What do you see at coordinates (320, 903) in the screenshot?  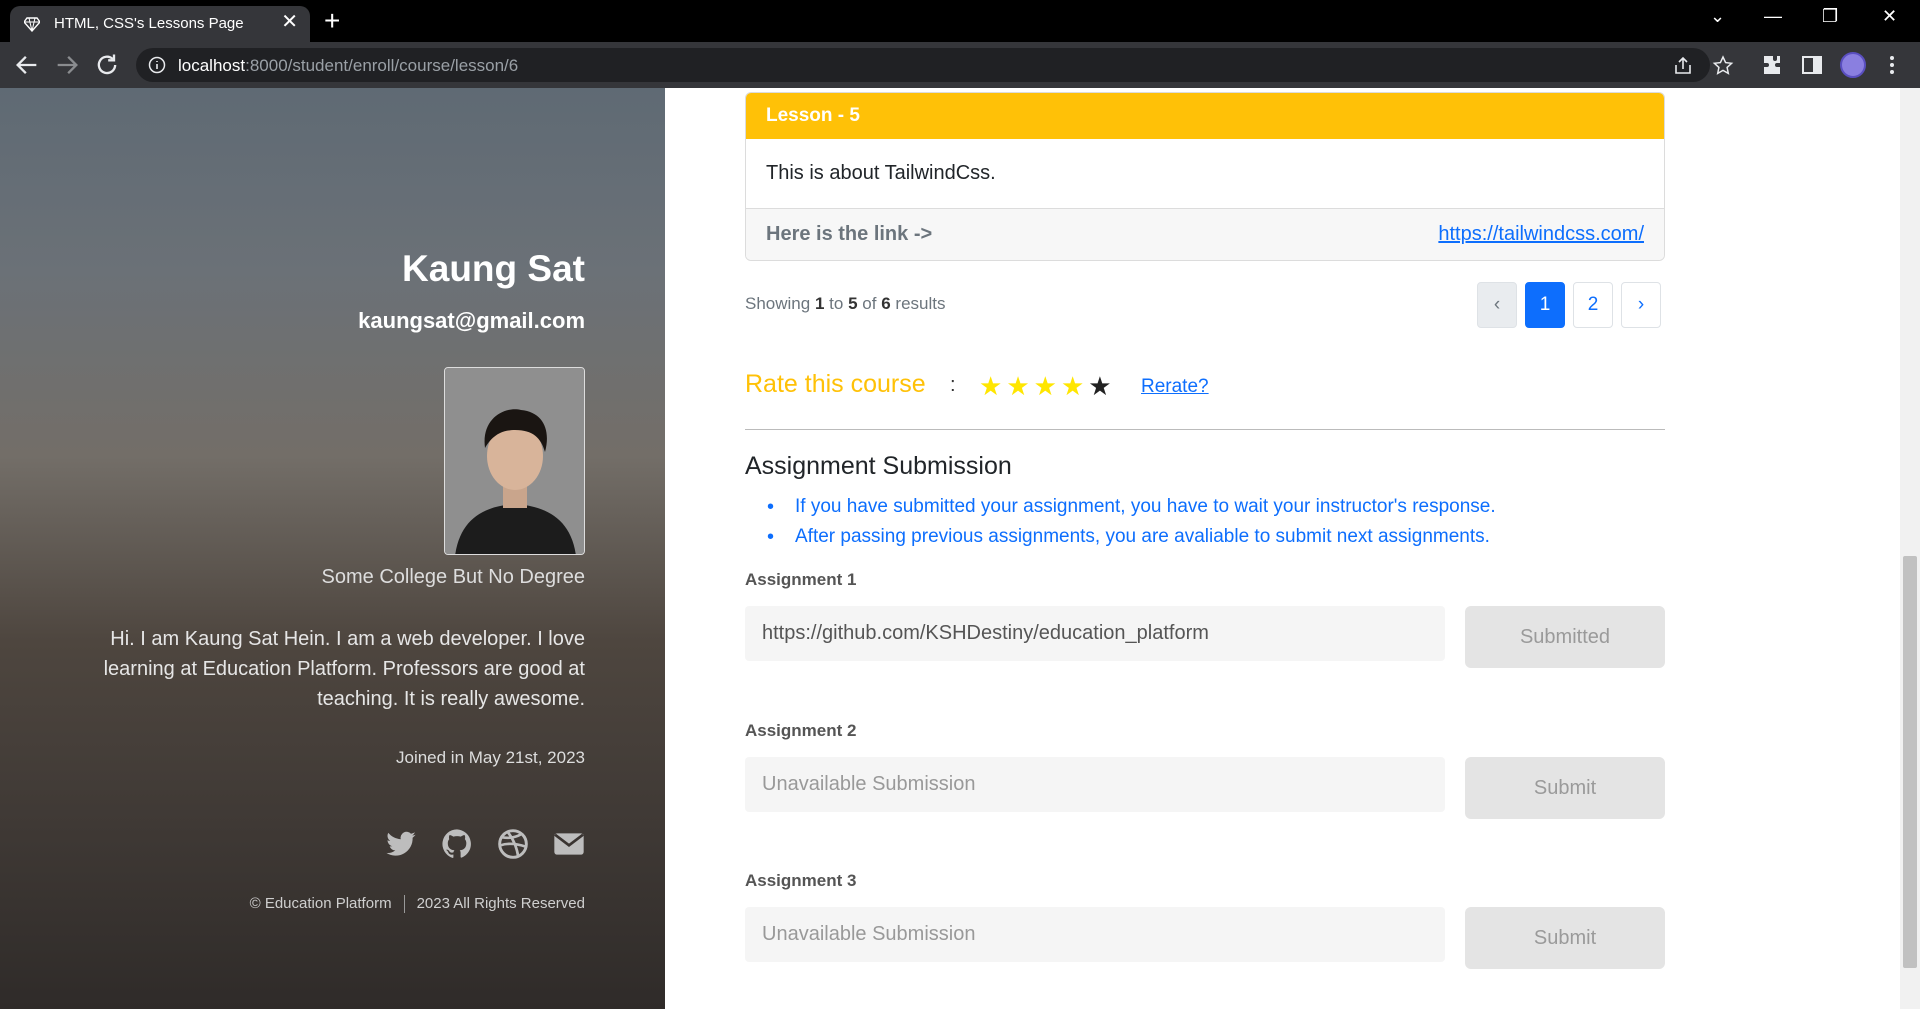 I see `footer-brand: © Education Platform` at bounding box center [320, 903].